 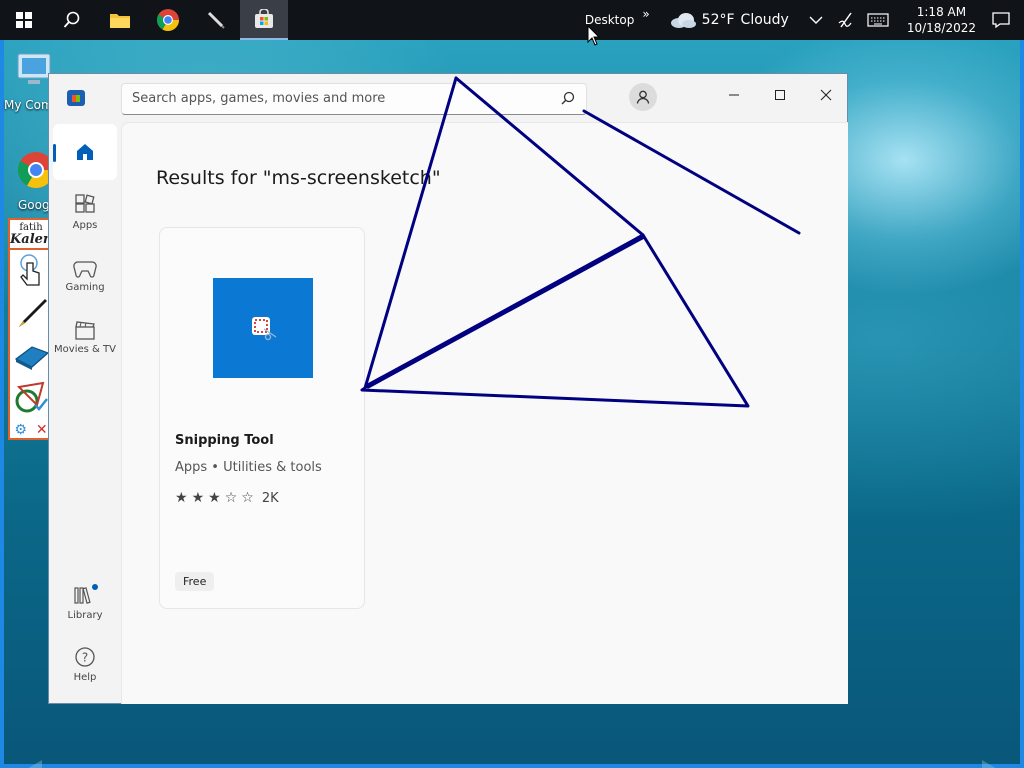 What do you see at coordinates (941, 20) in the screenshot?
I see `clock: 1:18 AM 10/18/2022` at bounding box center [941, 20].